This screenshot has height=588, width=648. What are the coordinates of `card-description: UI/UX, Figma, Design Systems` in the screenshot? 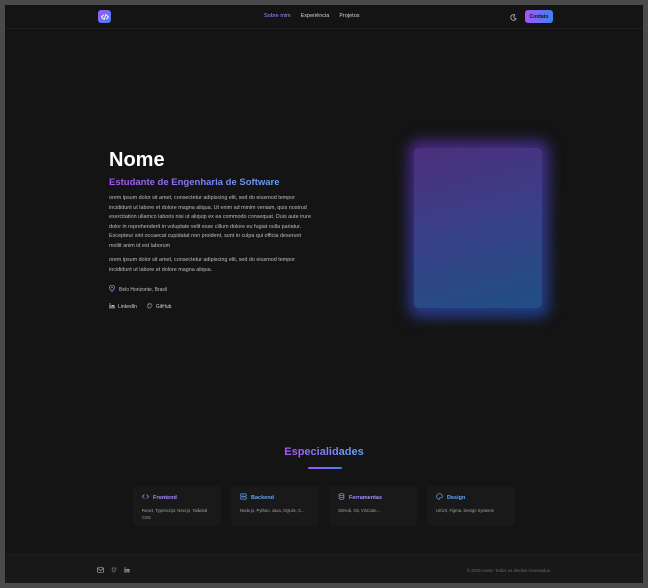 It's located at (465, 510).